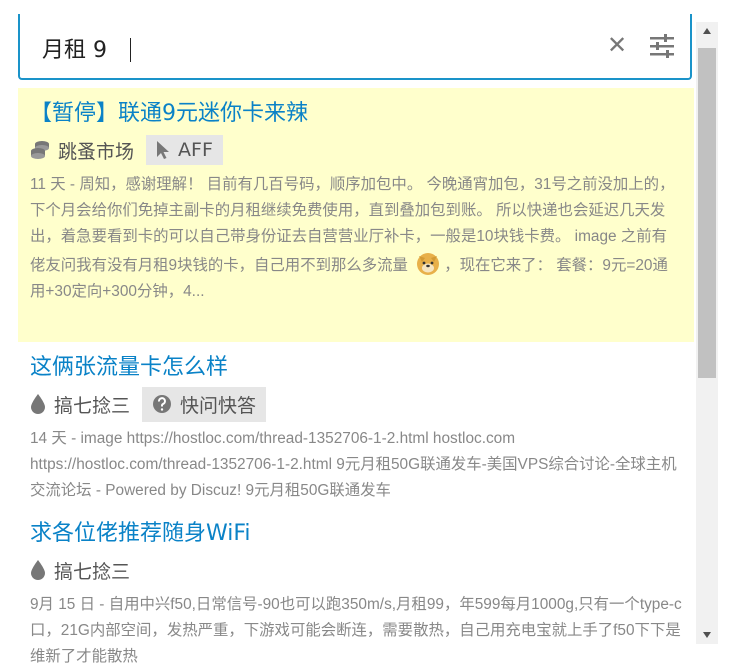 The width and height of the screenshot is (733, 666). I want to click on close-icon: ✕, so click(617, 45).